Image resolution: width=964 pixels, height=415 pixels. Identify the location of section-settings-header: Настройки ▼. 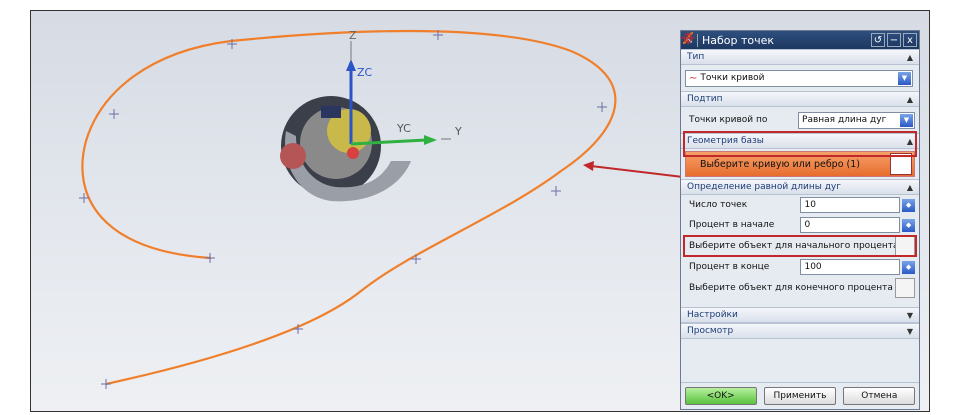
(800, 315).